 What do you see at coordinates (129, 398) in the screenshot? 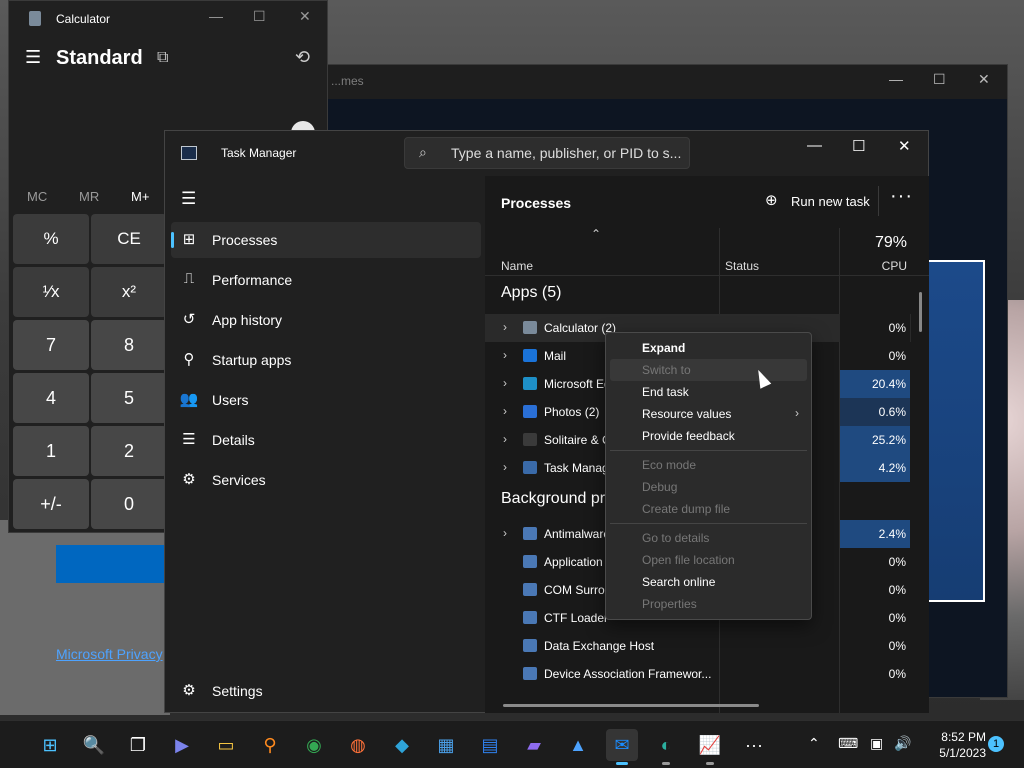
I see `calc-key: 5` at bounding box center [129, 398].